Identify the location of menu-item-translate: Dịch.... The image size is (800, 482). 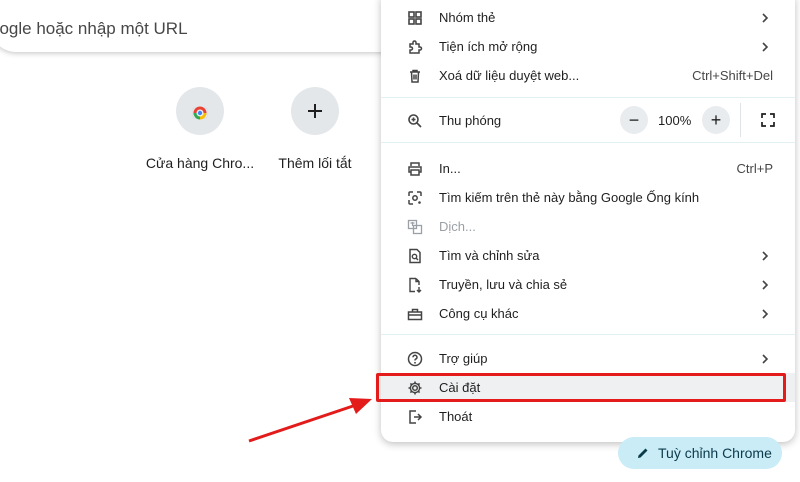
(588, 226).